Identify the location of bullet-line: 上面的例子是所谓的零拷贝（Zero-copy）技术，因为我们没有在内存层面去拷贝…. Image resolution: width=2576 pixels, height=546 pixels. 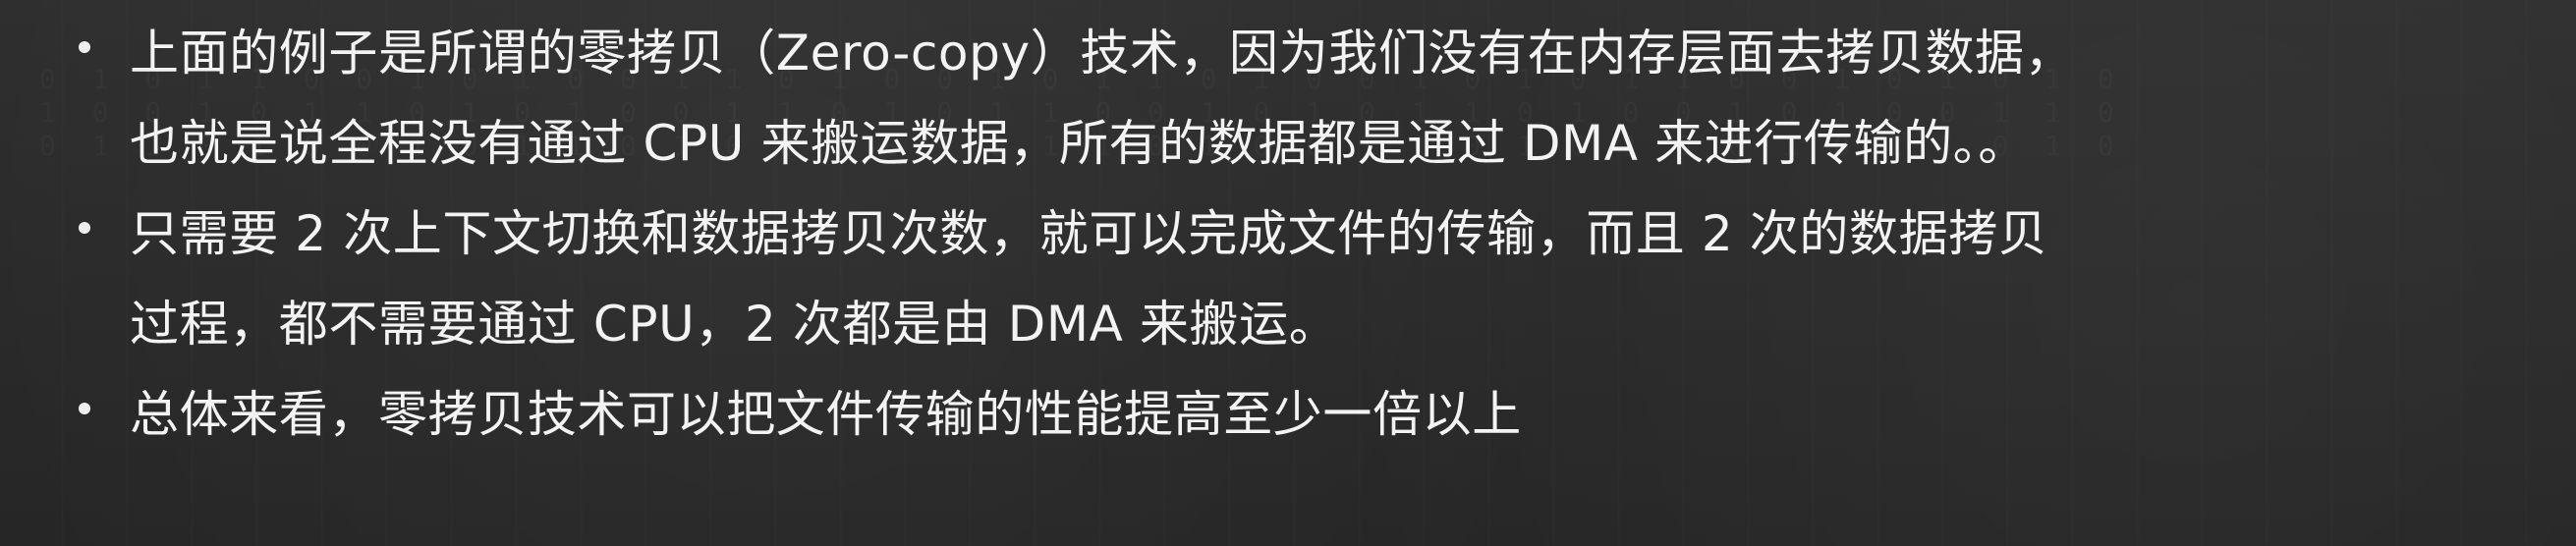
(1102, 53).